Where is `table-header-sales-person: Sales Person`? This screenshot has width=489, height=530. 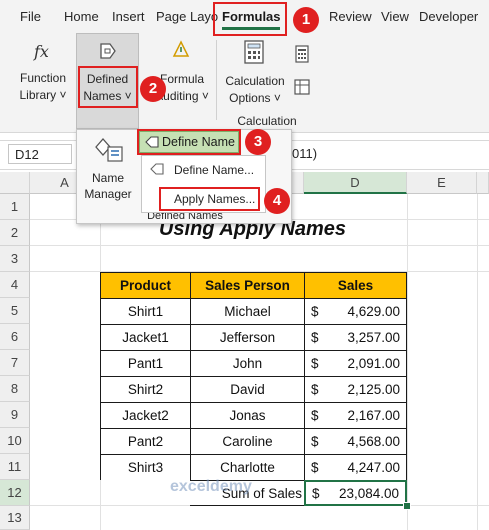
table-header-sales-person: Sales Person is located at coordinates (247, 285).